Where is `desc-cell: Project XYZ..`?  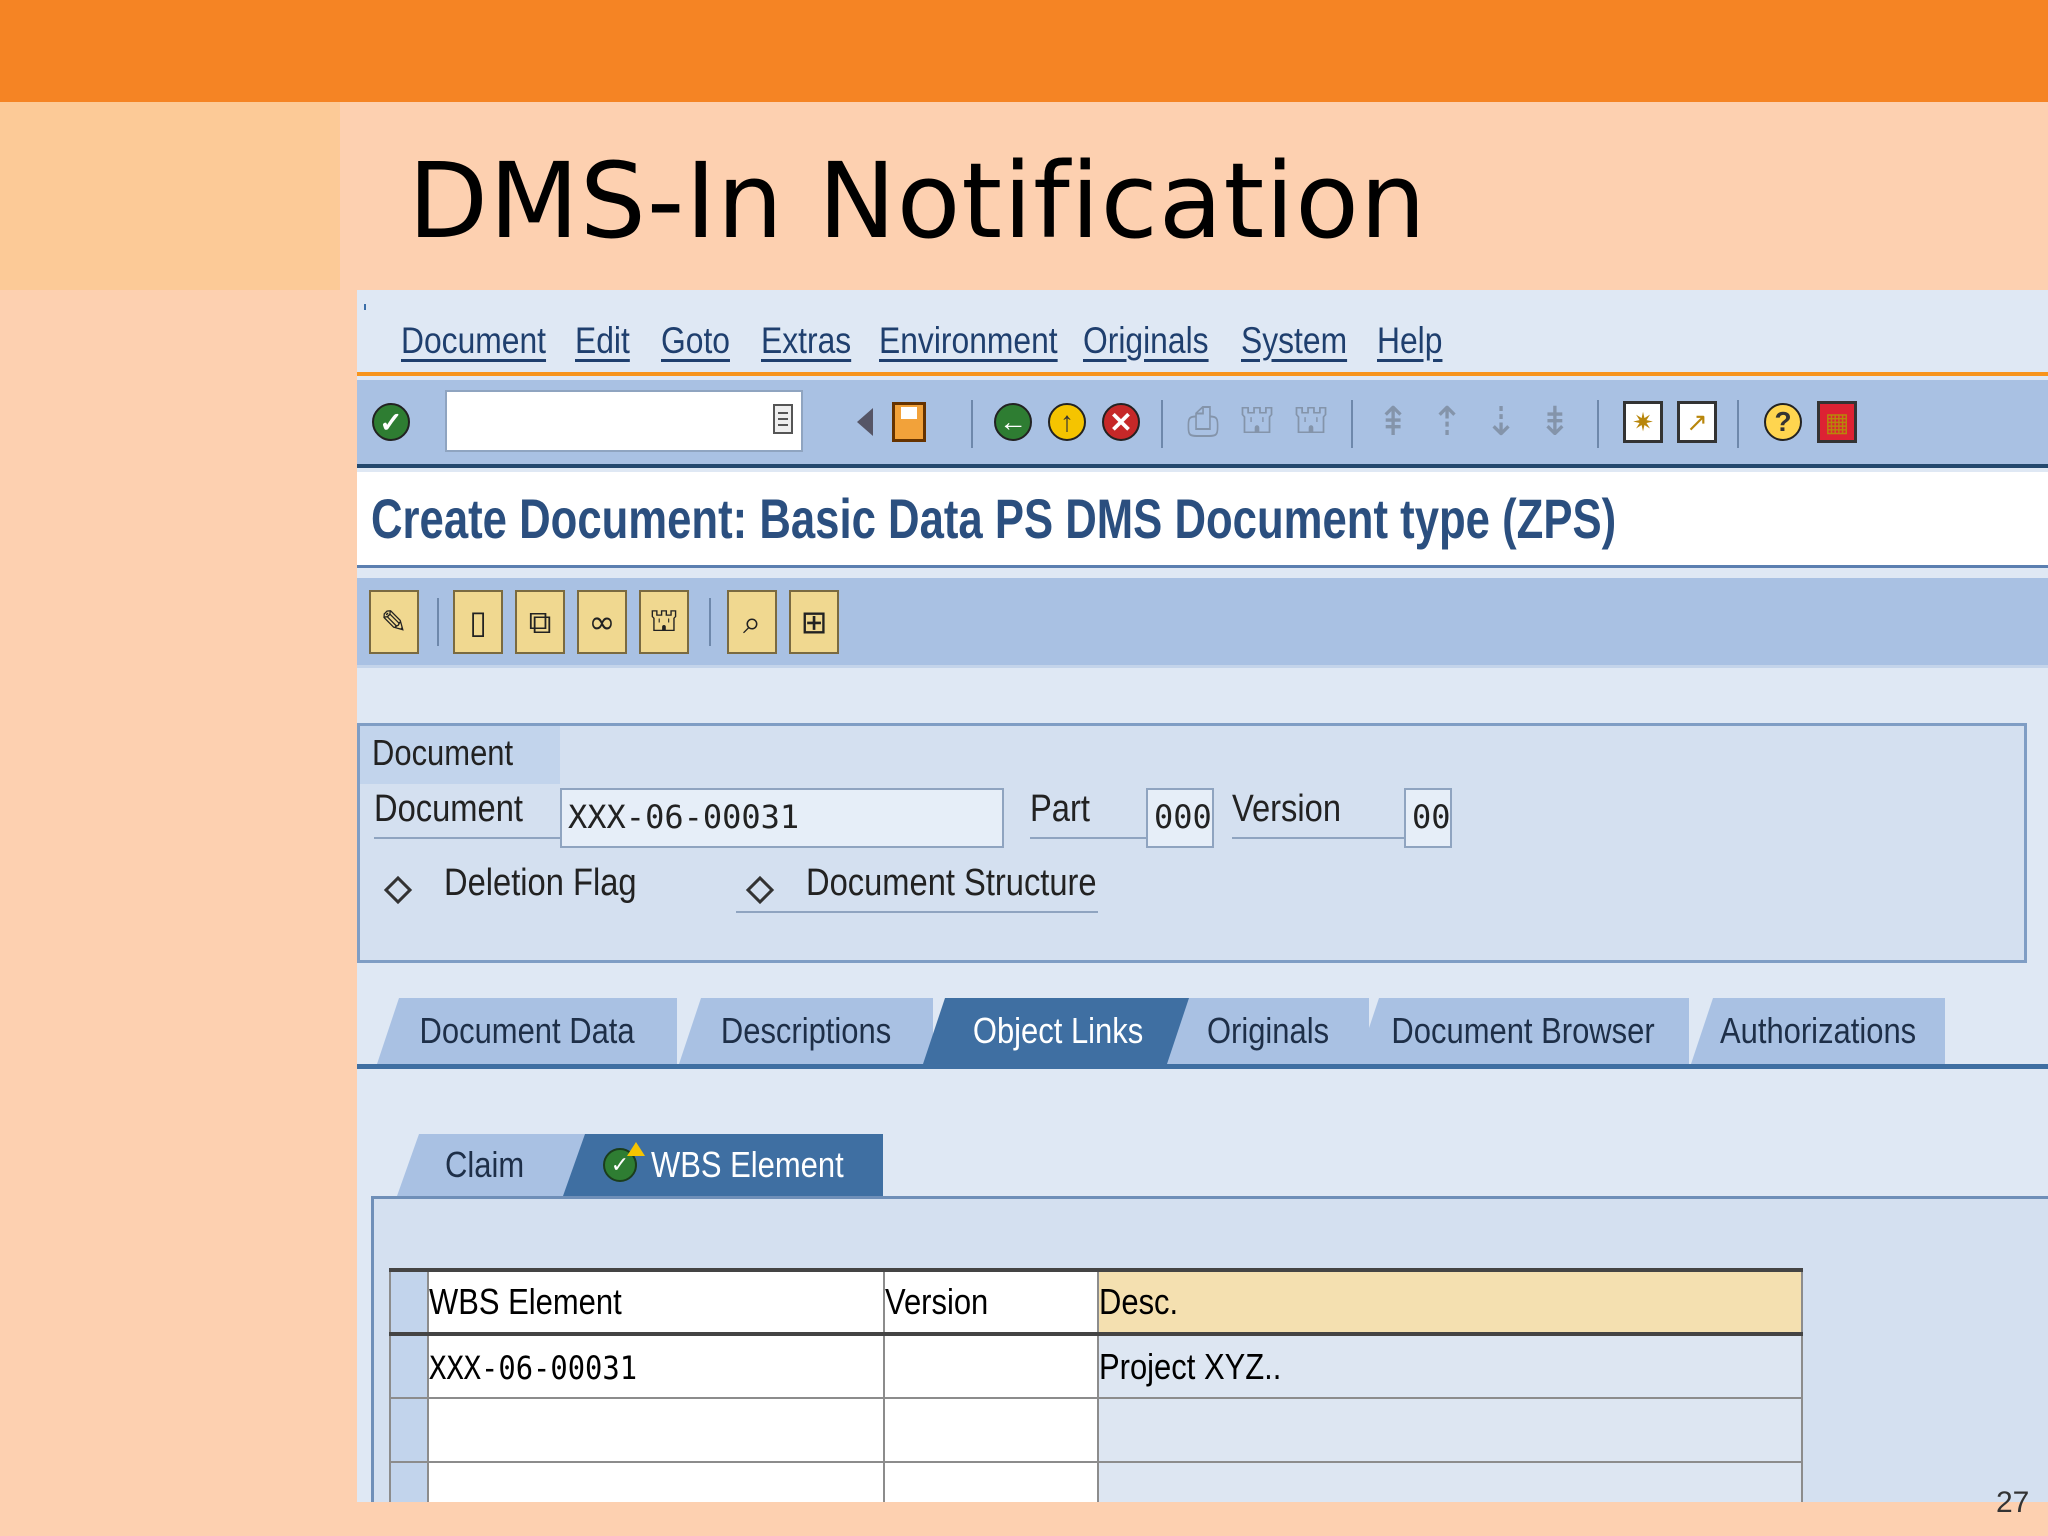
desc-cell: Project XYZ.. is located at coordinates (1450, 1366).